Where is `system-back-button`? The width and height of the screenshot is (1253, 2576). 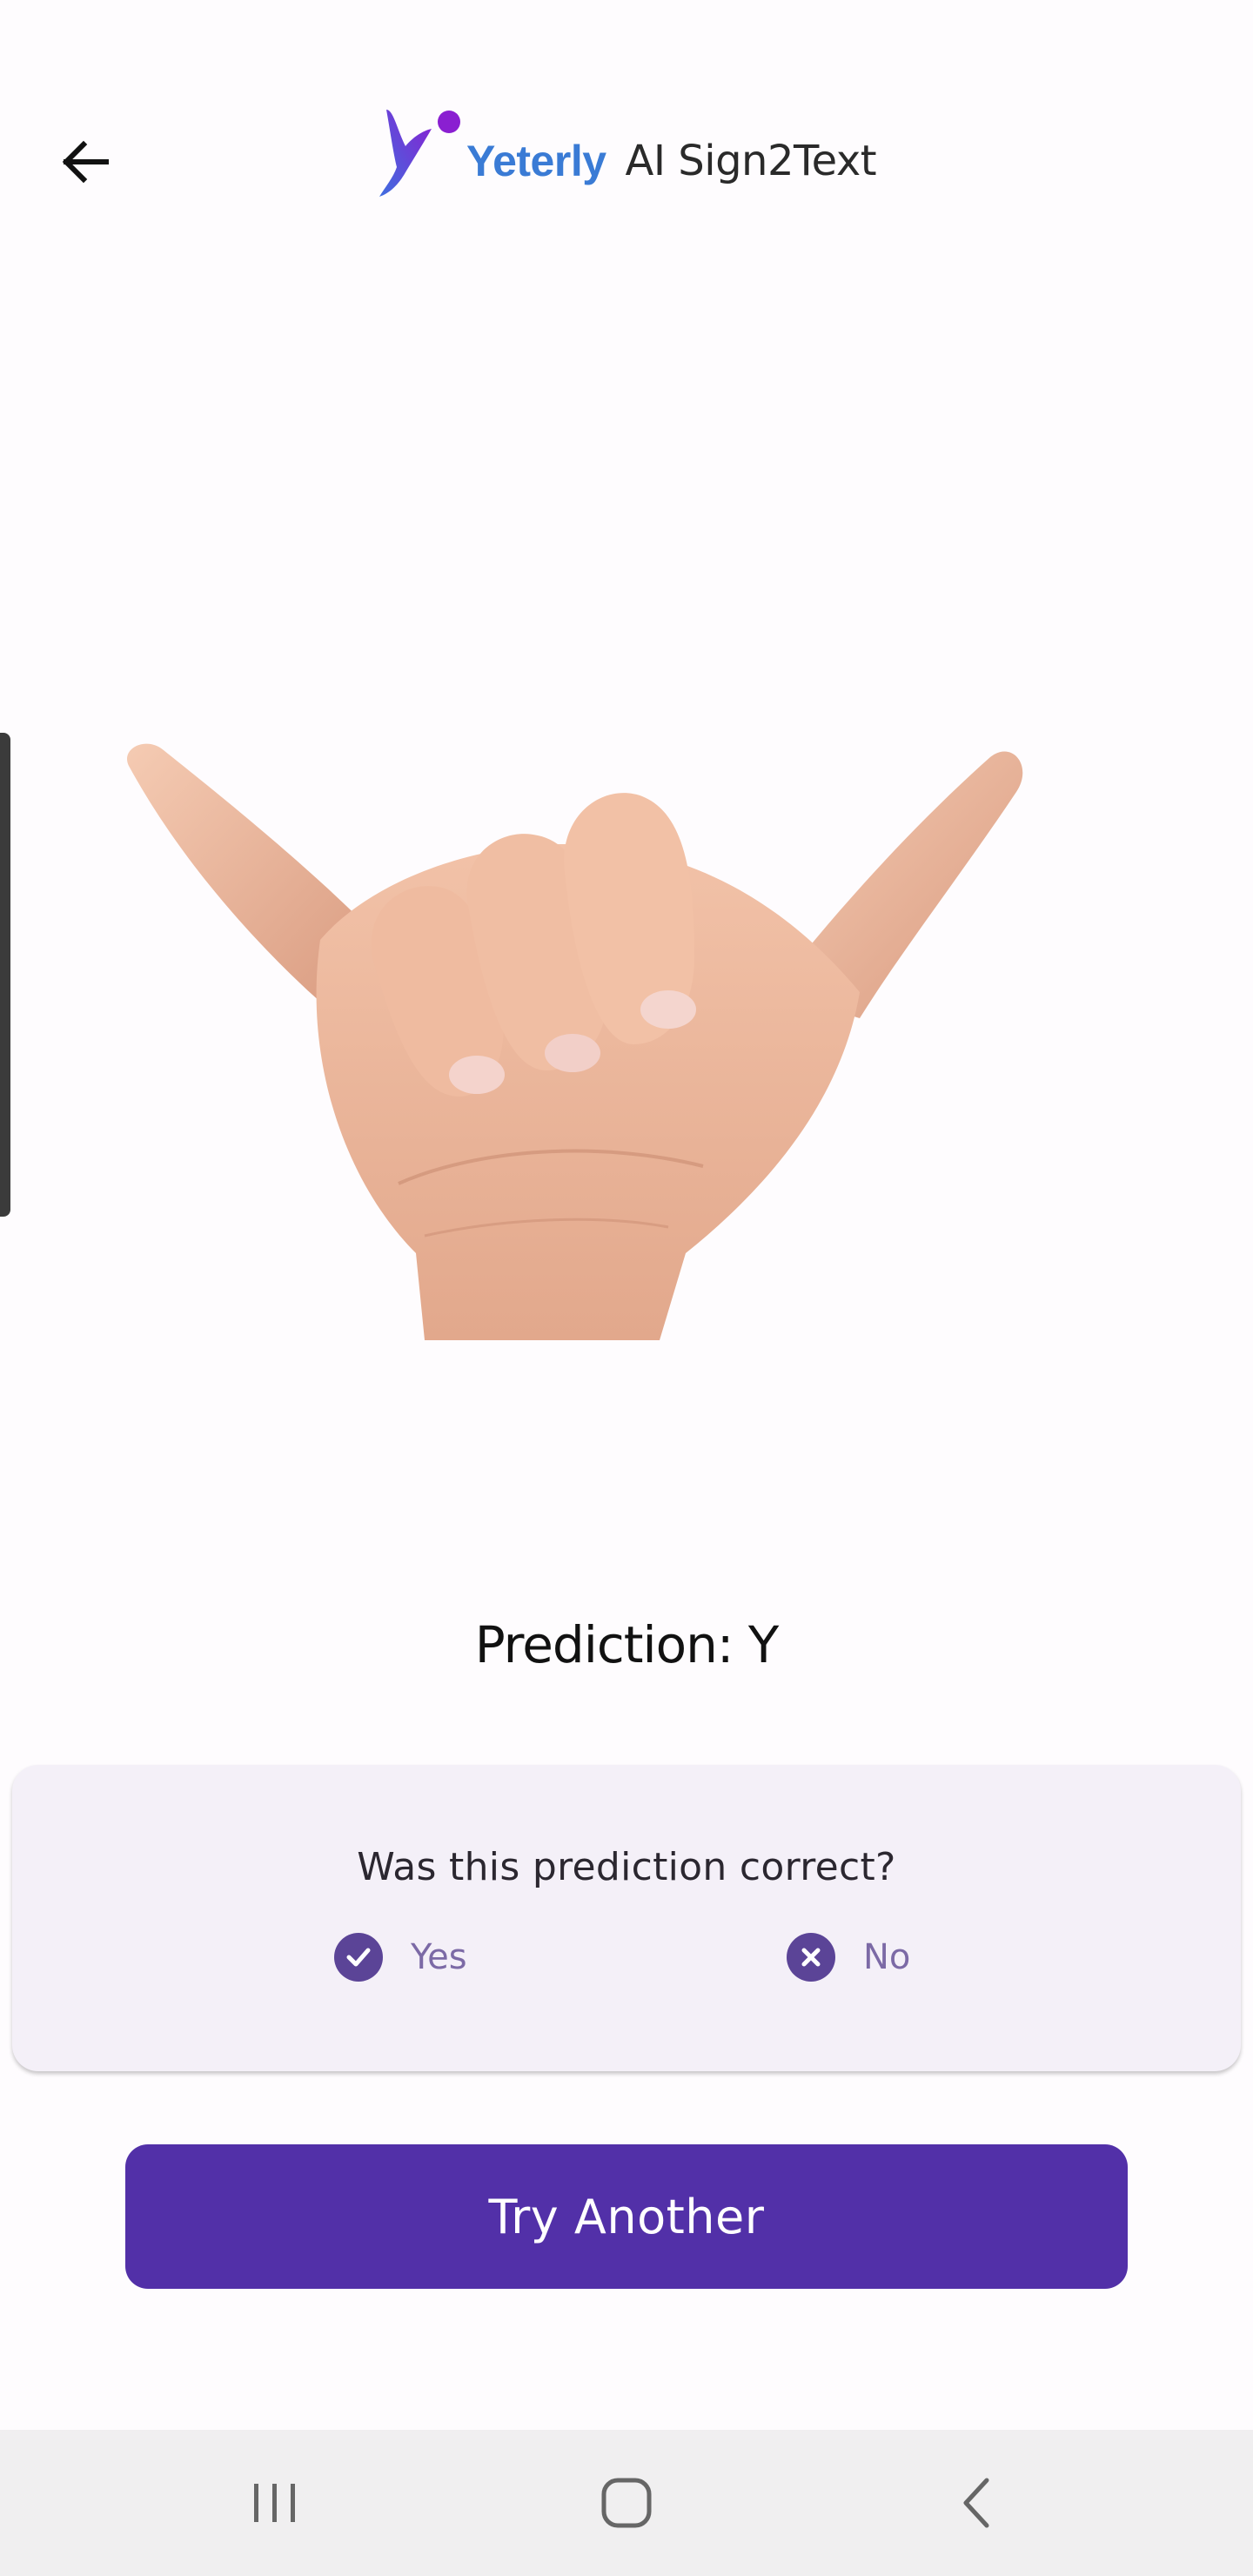
system-back-button is located at coordinates (977, 2502).